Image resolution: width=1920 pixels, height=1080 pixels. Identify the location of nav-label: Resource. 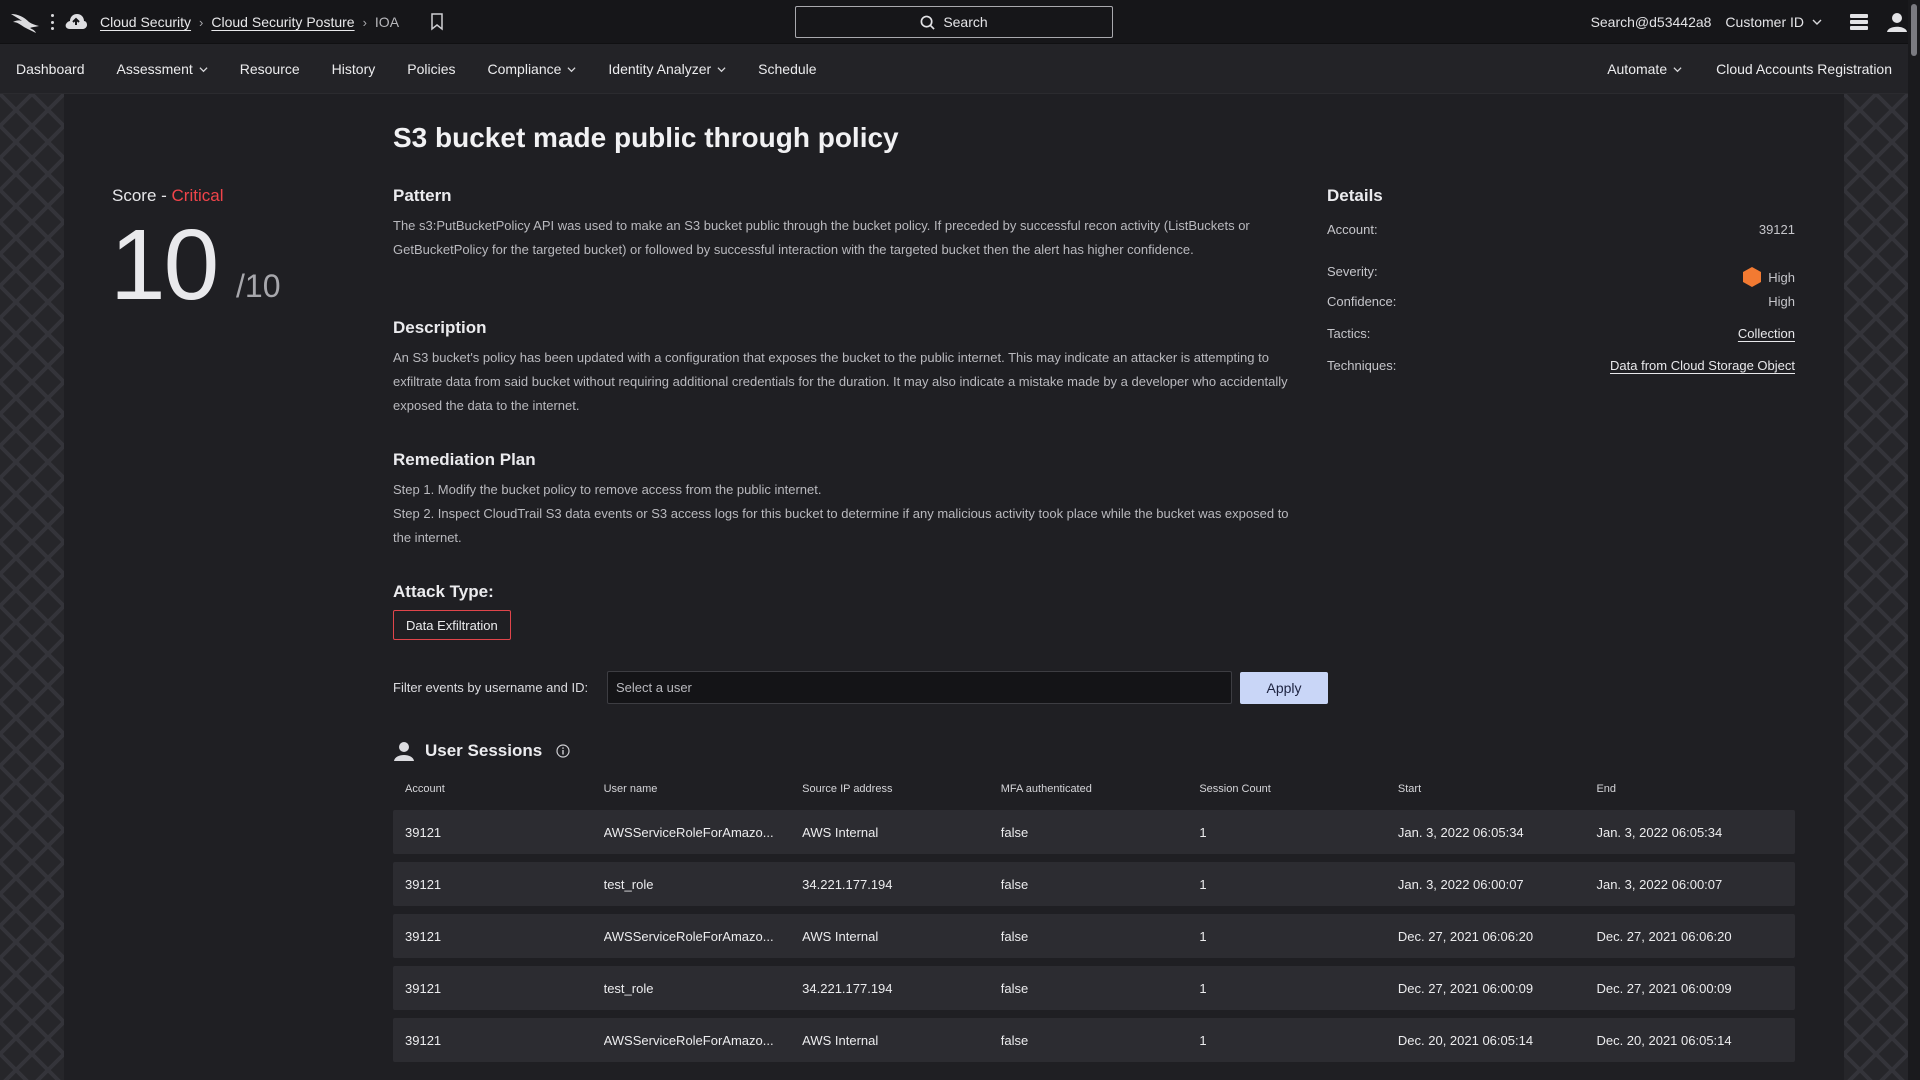
(269, 69).